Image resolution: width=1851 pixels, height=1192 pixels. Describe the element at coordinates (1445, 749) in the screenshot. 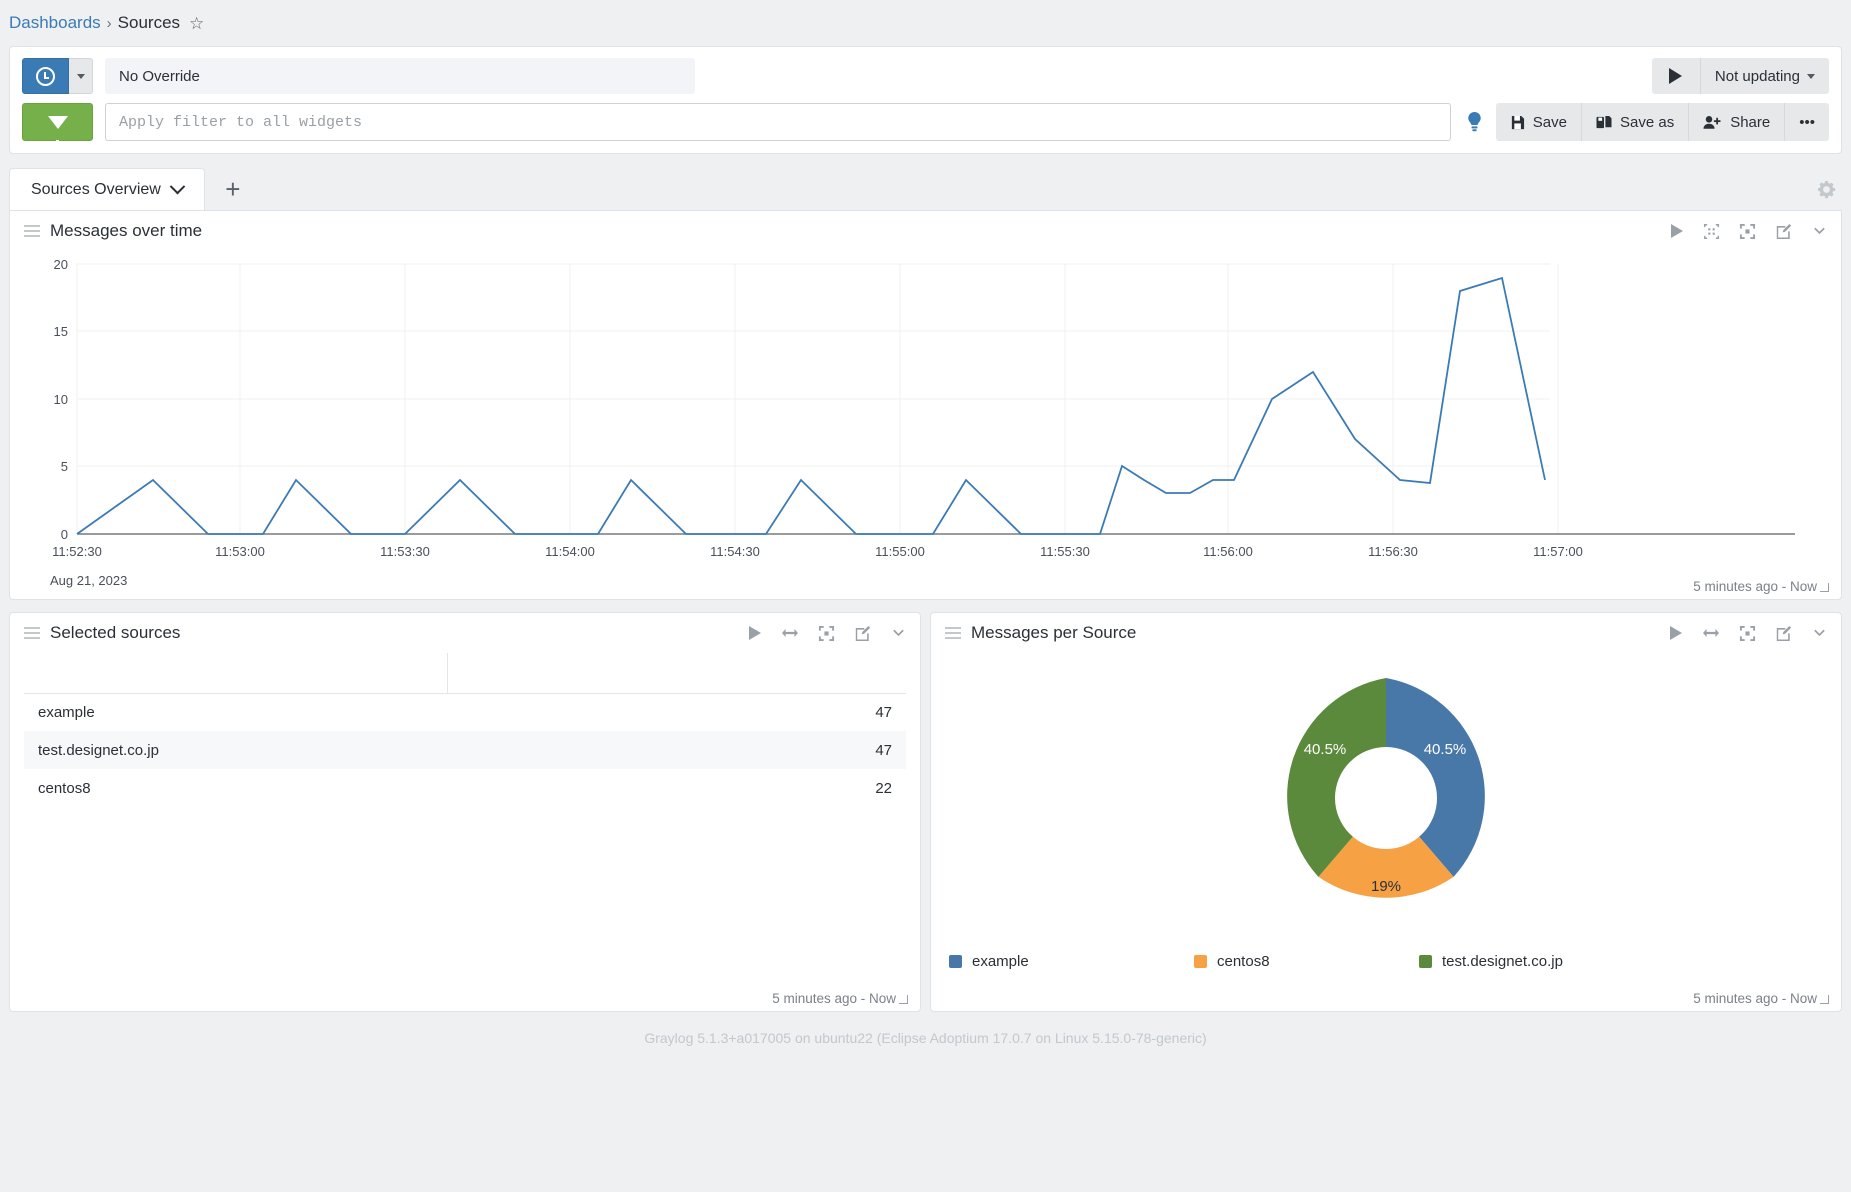

I see `donut-label-example: 40.5%` at that location.